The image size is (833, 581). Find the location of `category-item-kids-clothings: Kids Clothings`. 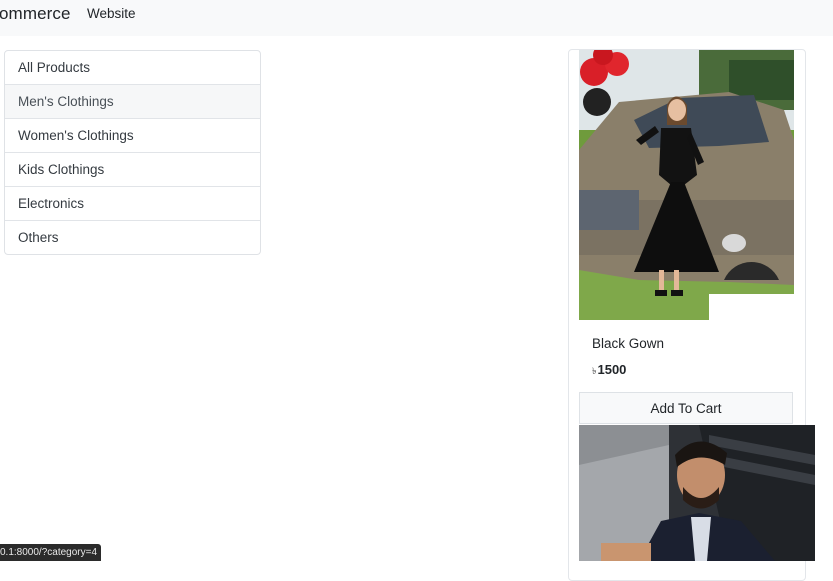

category-item-kids-clothings: Kids Clothings is located at coordinates (132, 169).